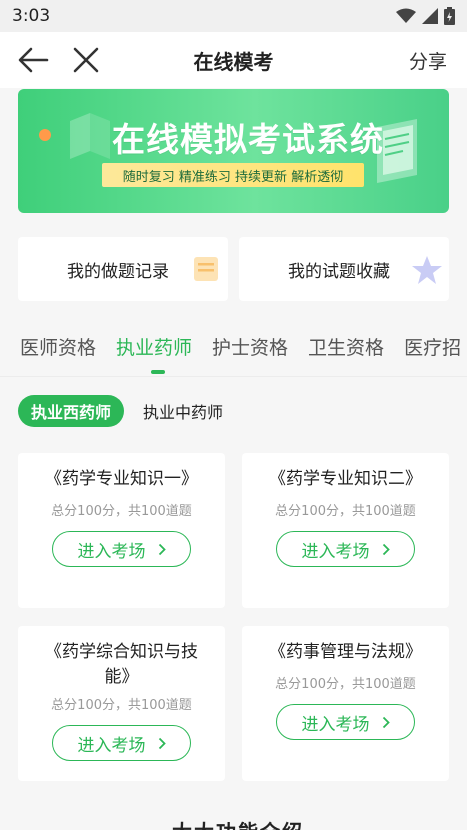 This screenshot has width=467, height=830. I want to click on exam-card: 《药事管理与法规》 总分100分，共100道题 进入考场, so click(345, 703).